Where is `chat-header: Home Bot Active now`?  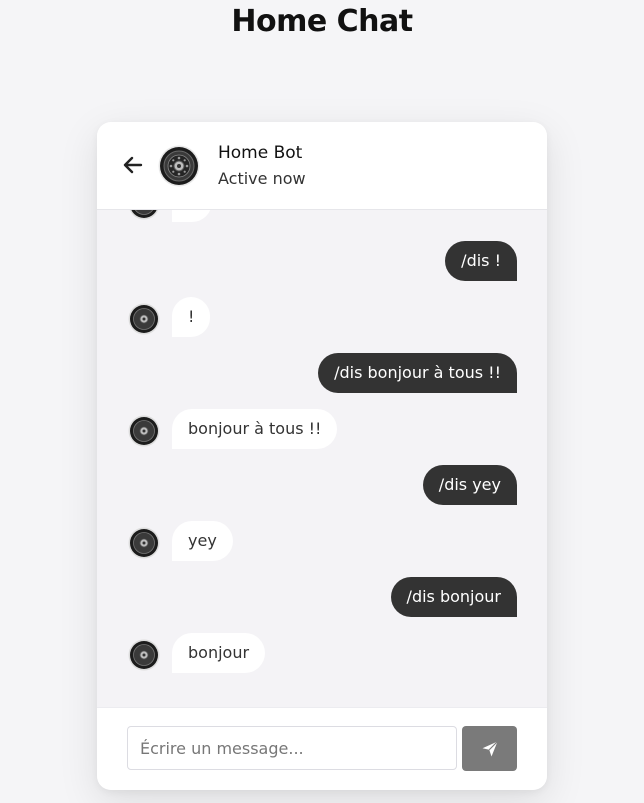 chat-header: Home Bot Active now is located at coordinates (322, 166).